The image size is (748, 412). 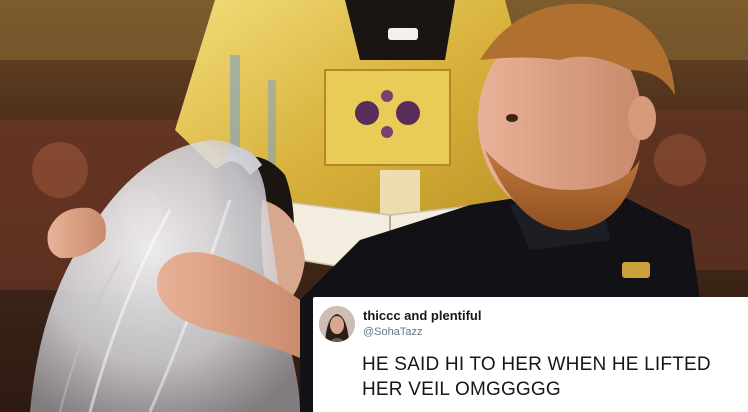 I want to click on user-avatar, so click(x=337, y=324).